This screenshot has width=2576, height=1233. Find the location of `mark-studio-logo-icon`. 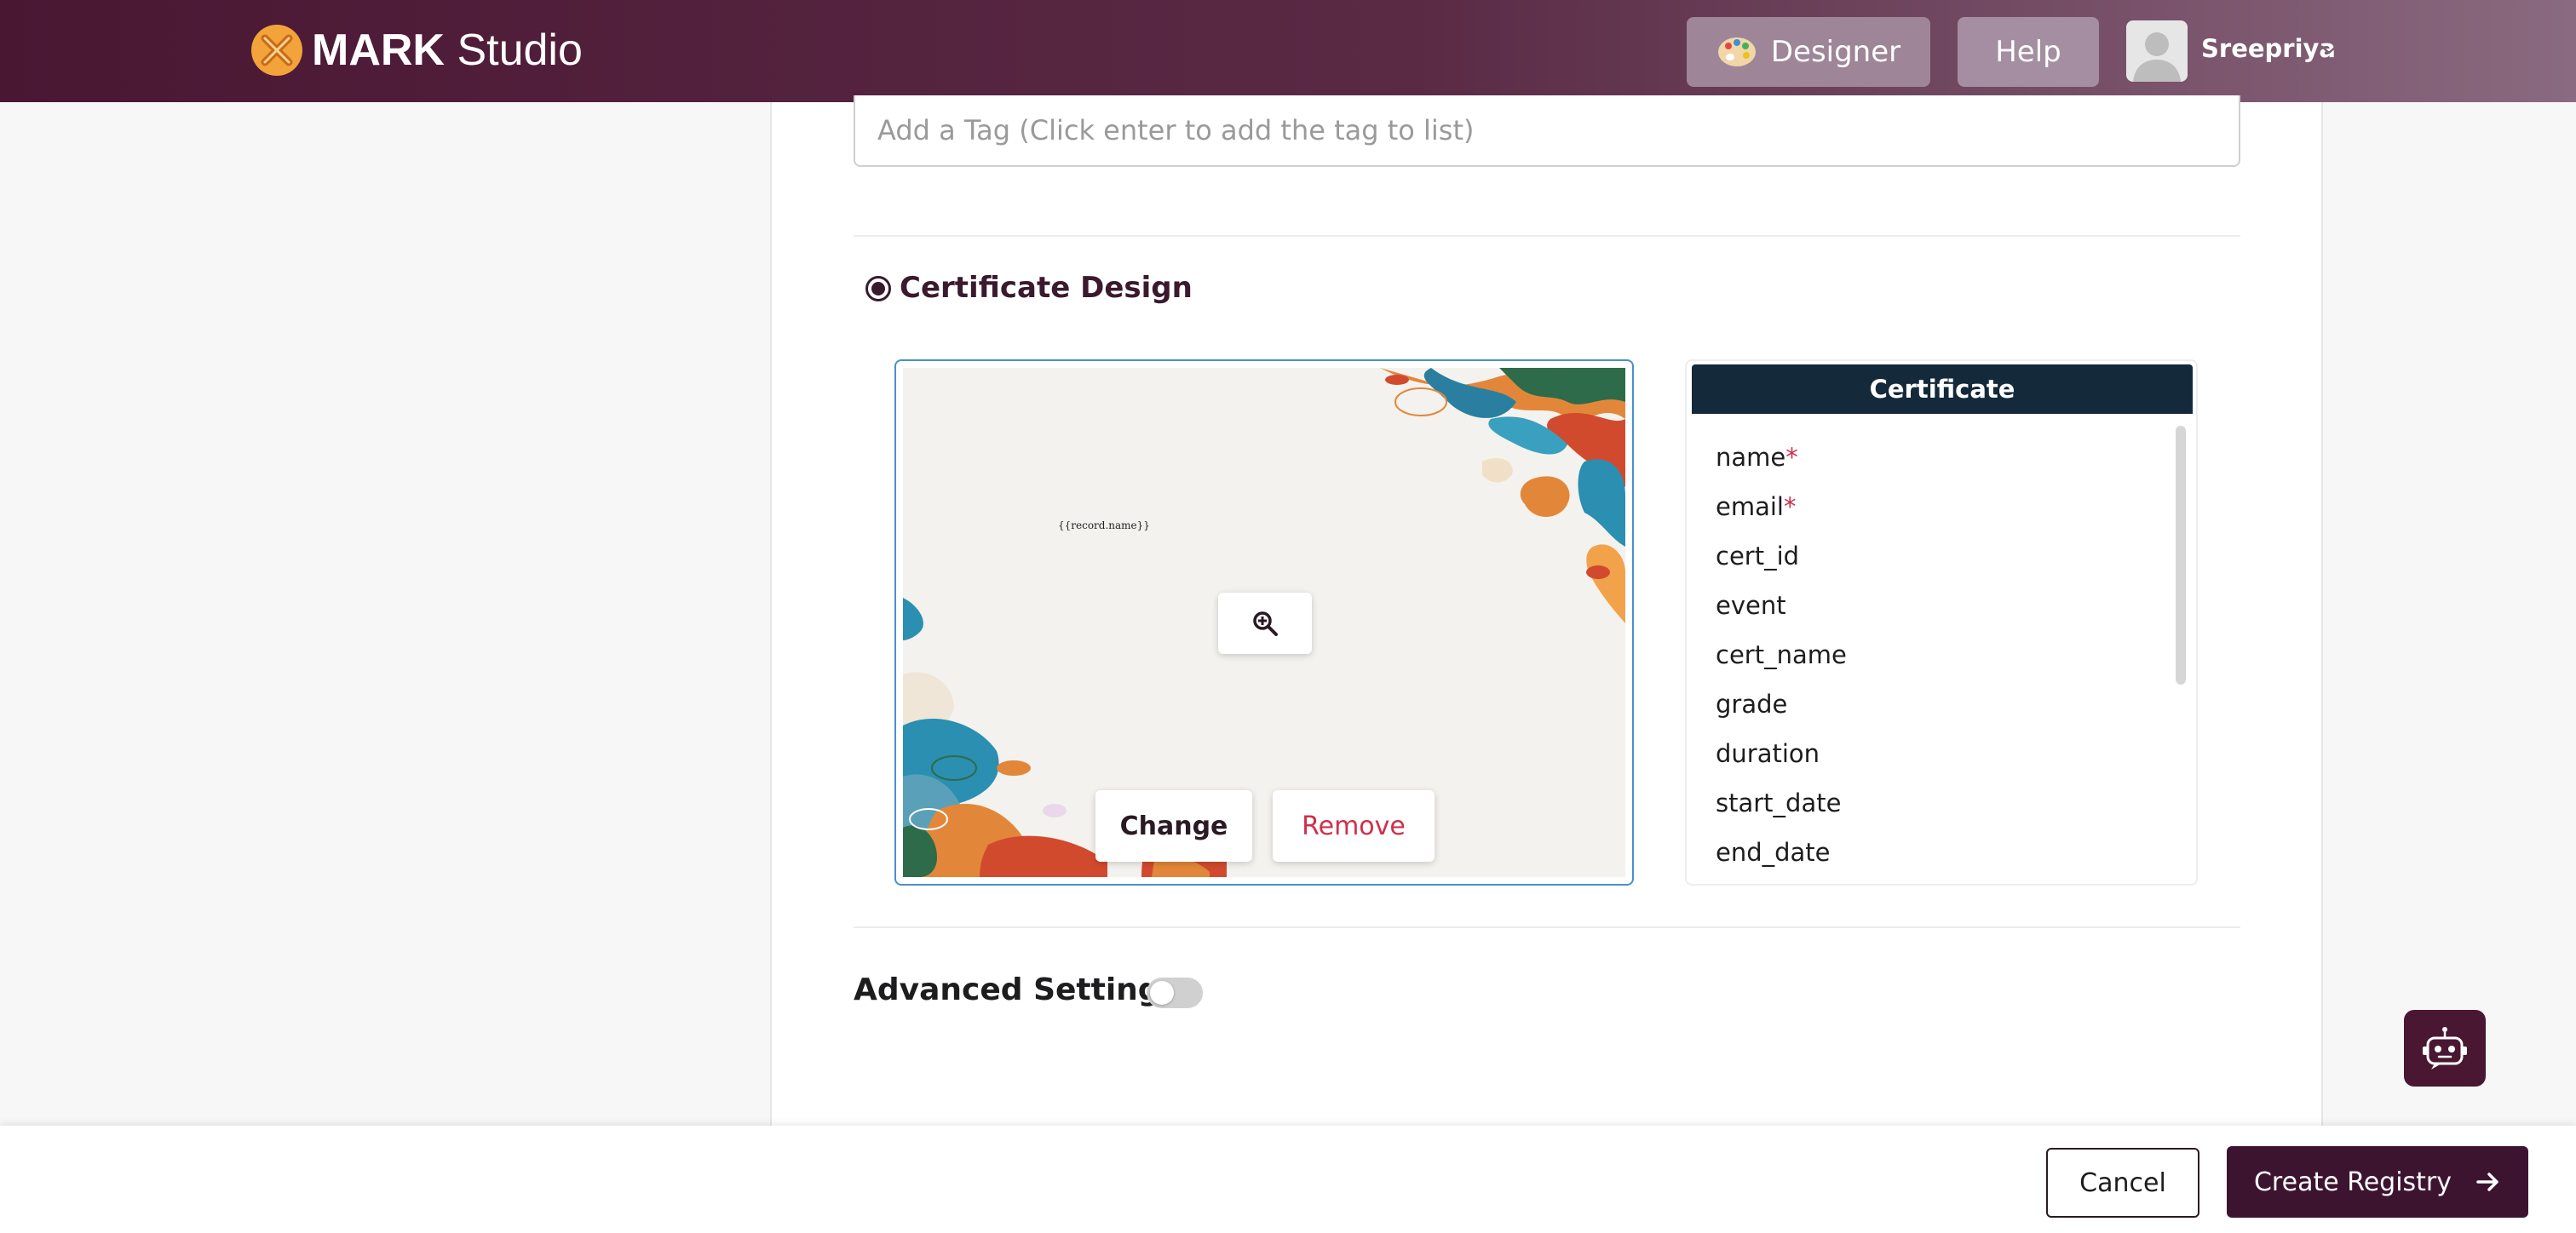

mark-studio-logo-icon is located at coordinates (277, 50).